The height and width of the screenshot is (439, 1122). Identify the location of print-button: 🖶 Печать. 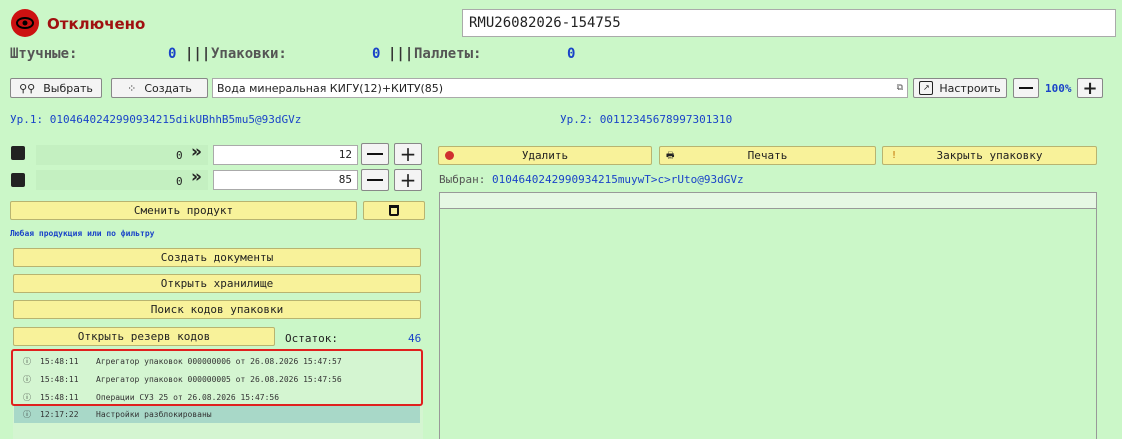
(767, 155).